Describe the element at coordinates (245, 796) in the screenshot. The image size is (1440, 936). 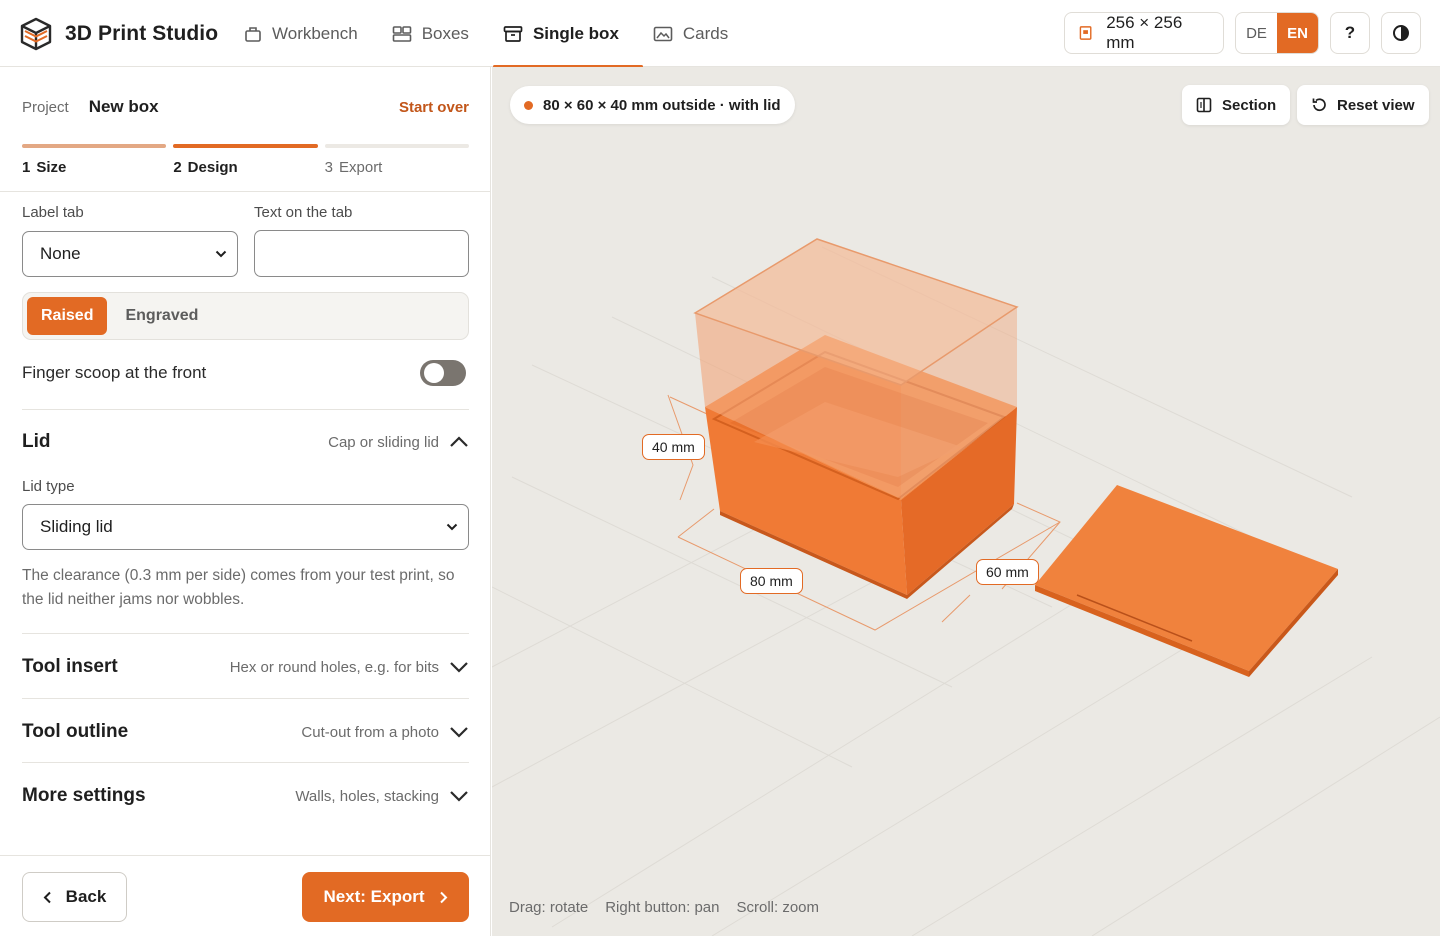
I see `more-settings-section-header: More settings Walls, holes, stacking` at that location.